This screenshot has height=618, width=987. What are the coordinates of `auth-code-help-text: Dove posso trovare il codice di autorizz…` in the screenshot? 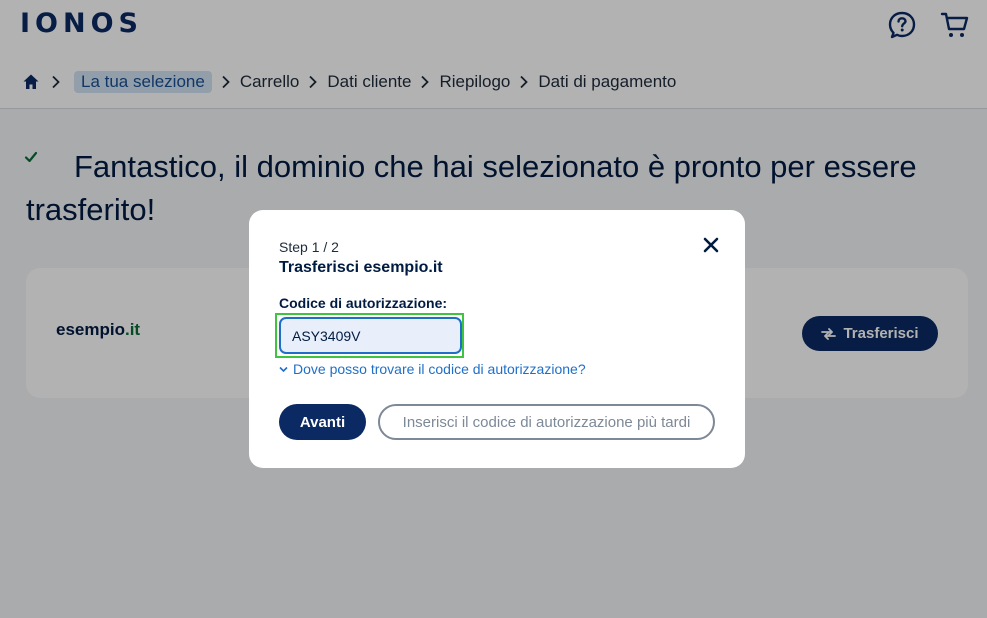 It's located at (439, 369).